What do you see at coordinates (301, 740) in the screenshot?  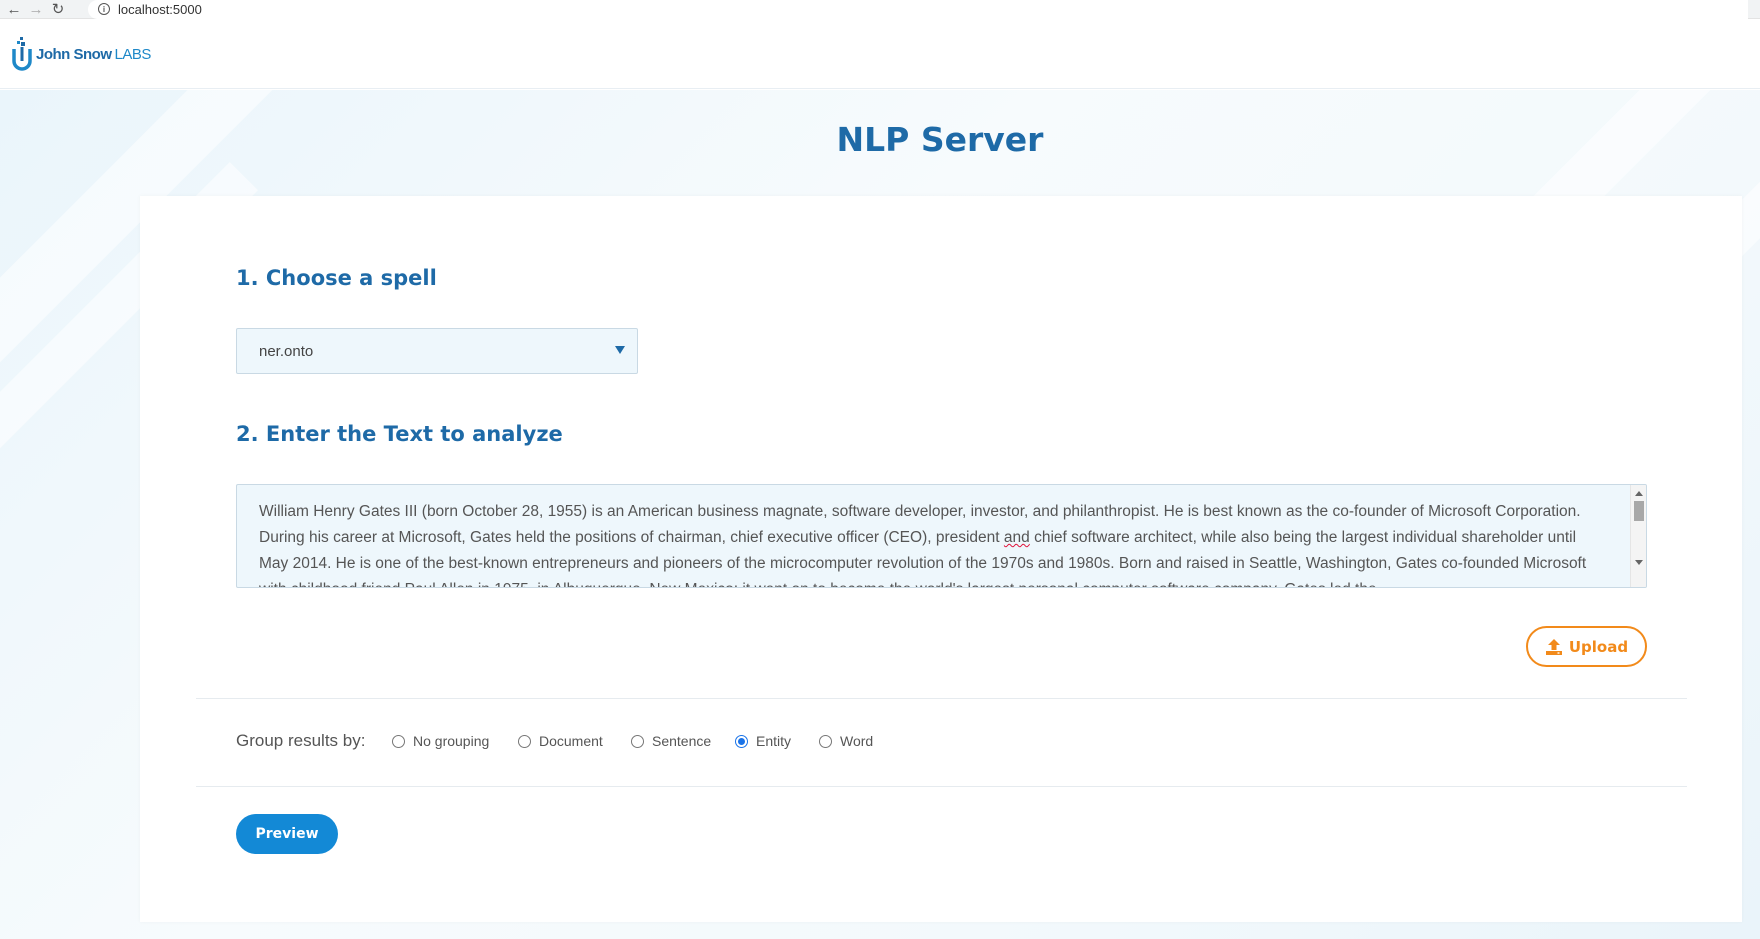 I see `group-results-label: Group results by:` at bounding box center [301, 740].